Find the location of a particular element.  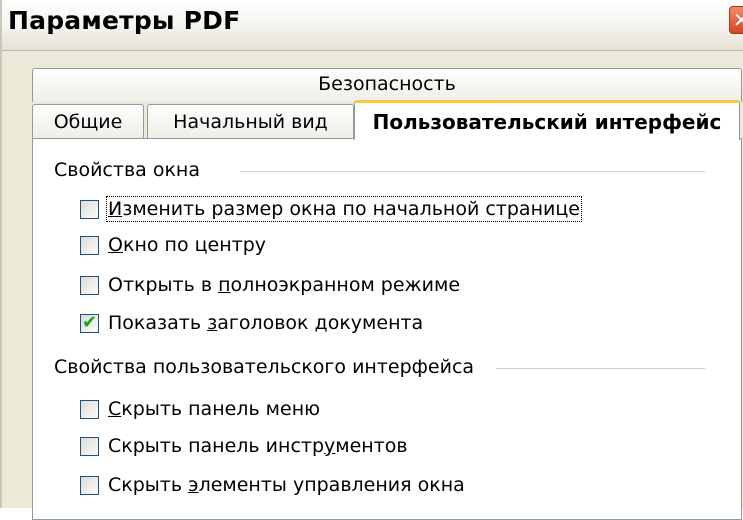

hide-window-controls-checkbox is located at coordinates (89, 485).